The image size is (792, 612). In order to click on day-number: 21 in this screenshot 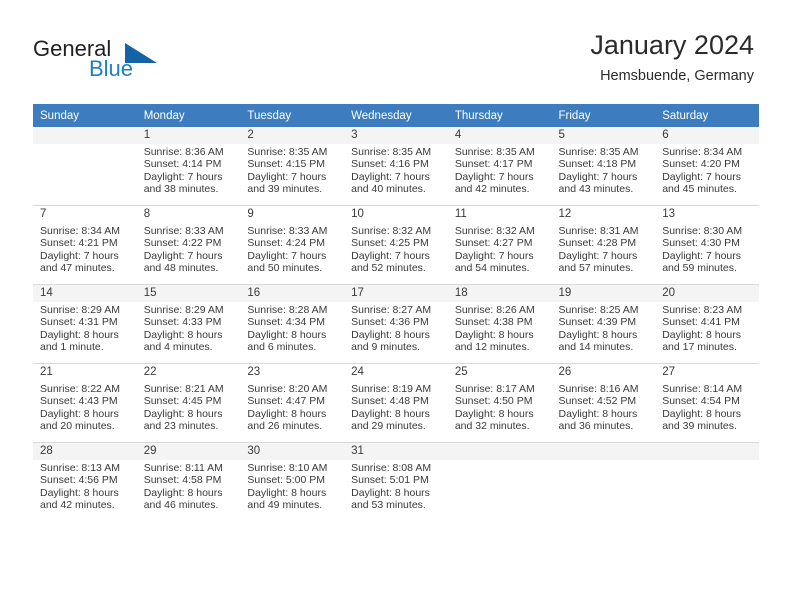, I will do `click(85, 372)`.